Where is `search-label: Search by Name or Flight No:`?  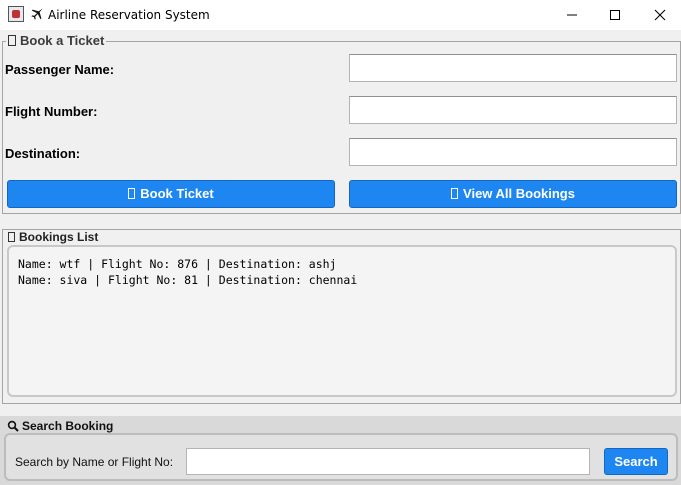
search-label: Search by Name or Flight No: is located at coordinates (94, 462).